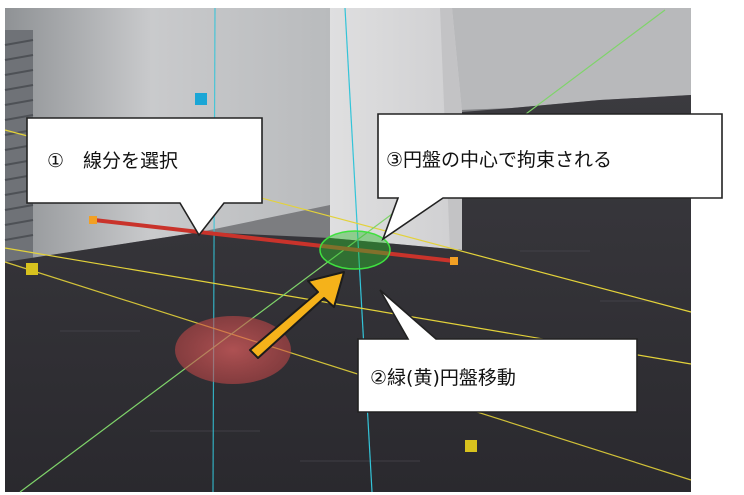  I want to click on callout-constrained-text: ③円盤の中心で拘束される, so click(499, 160).